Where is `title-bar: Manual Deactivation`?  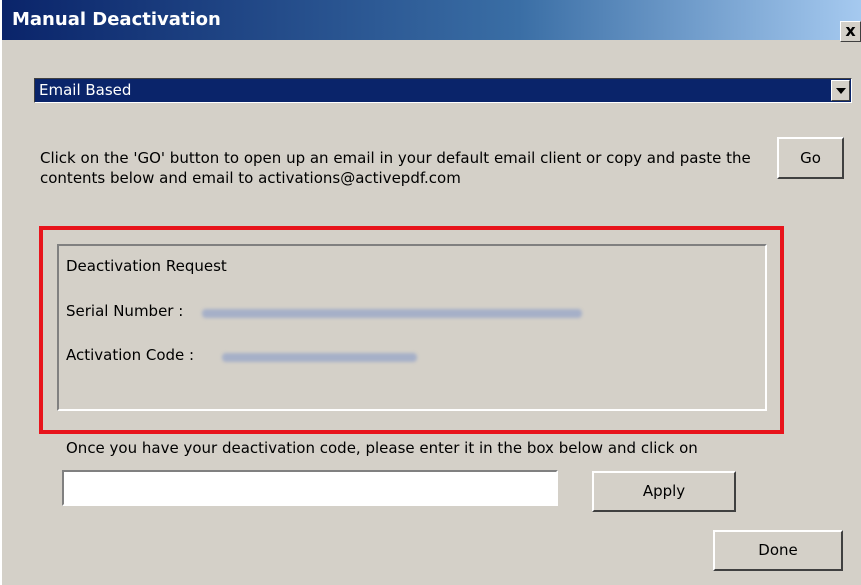
title-bar: Manual Deactivation is located at coordinates (431, 20).